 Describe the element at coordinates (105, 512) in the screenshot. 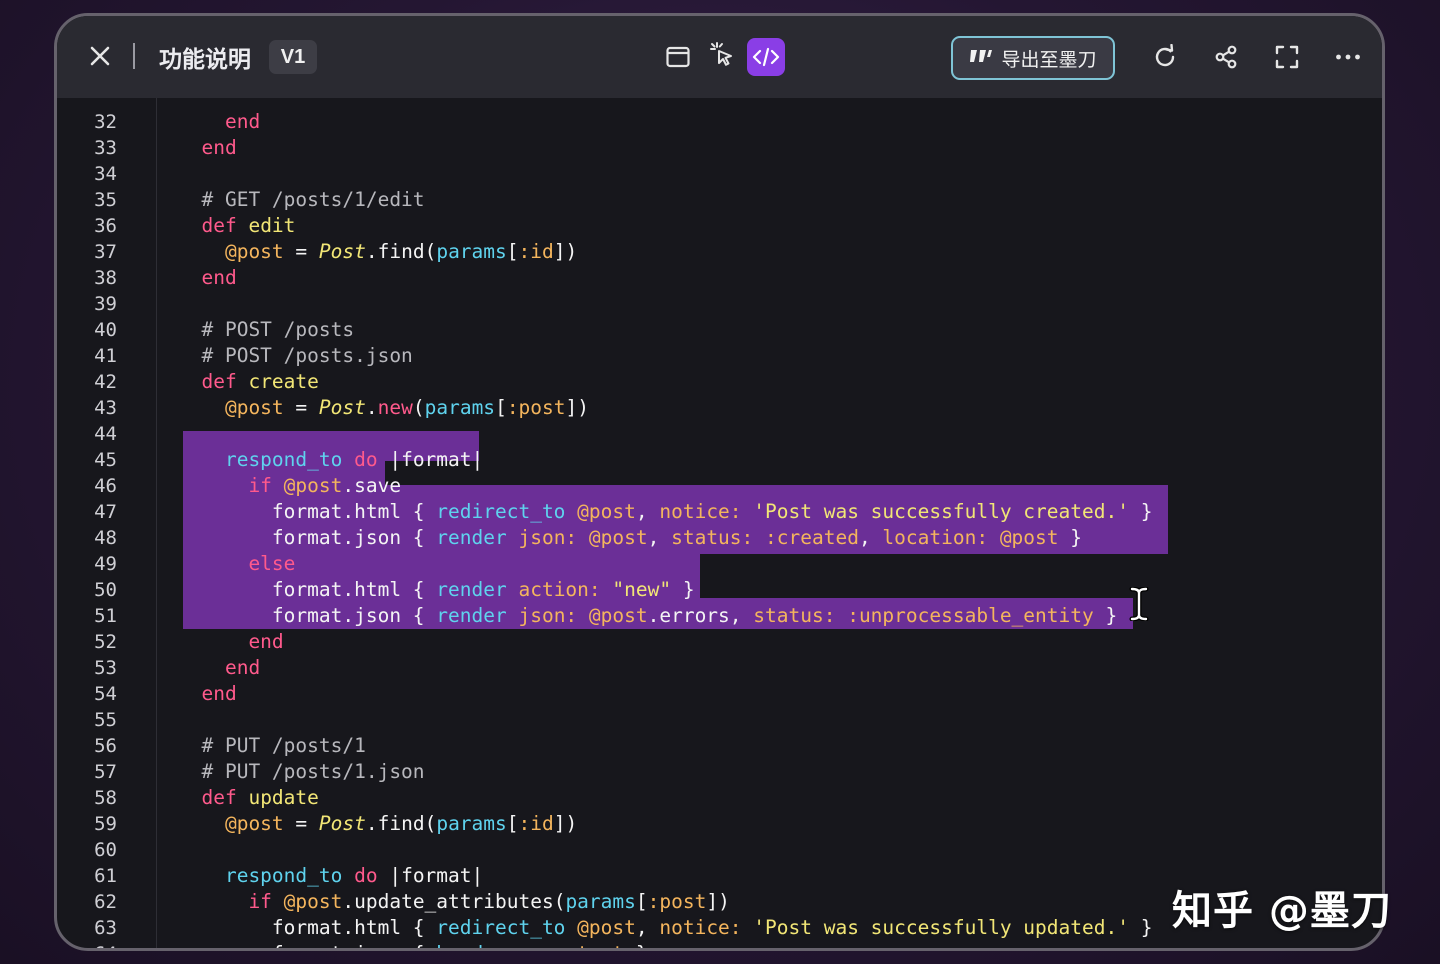

I see `line-number: 47` at that location.